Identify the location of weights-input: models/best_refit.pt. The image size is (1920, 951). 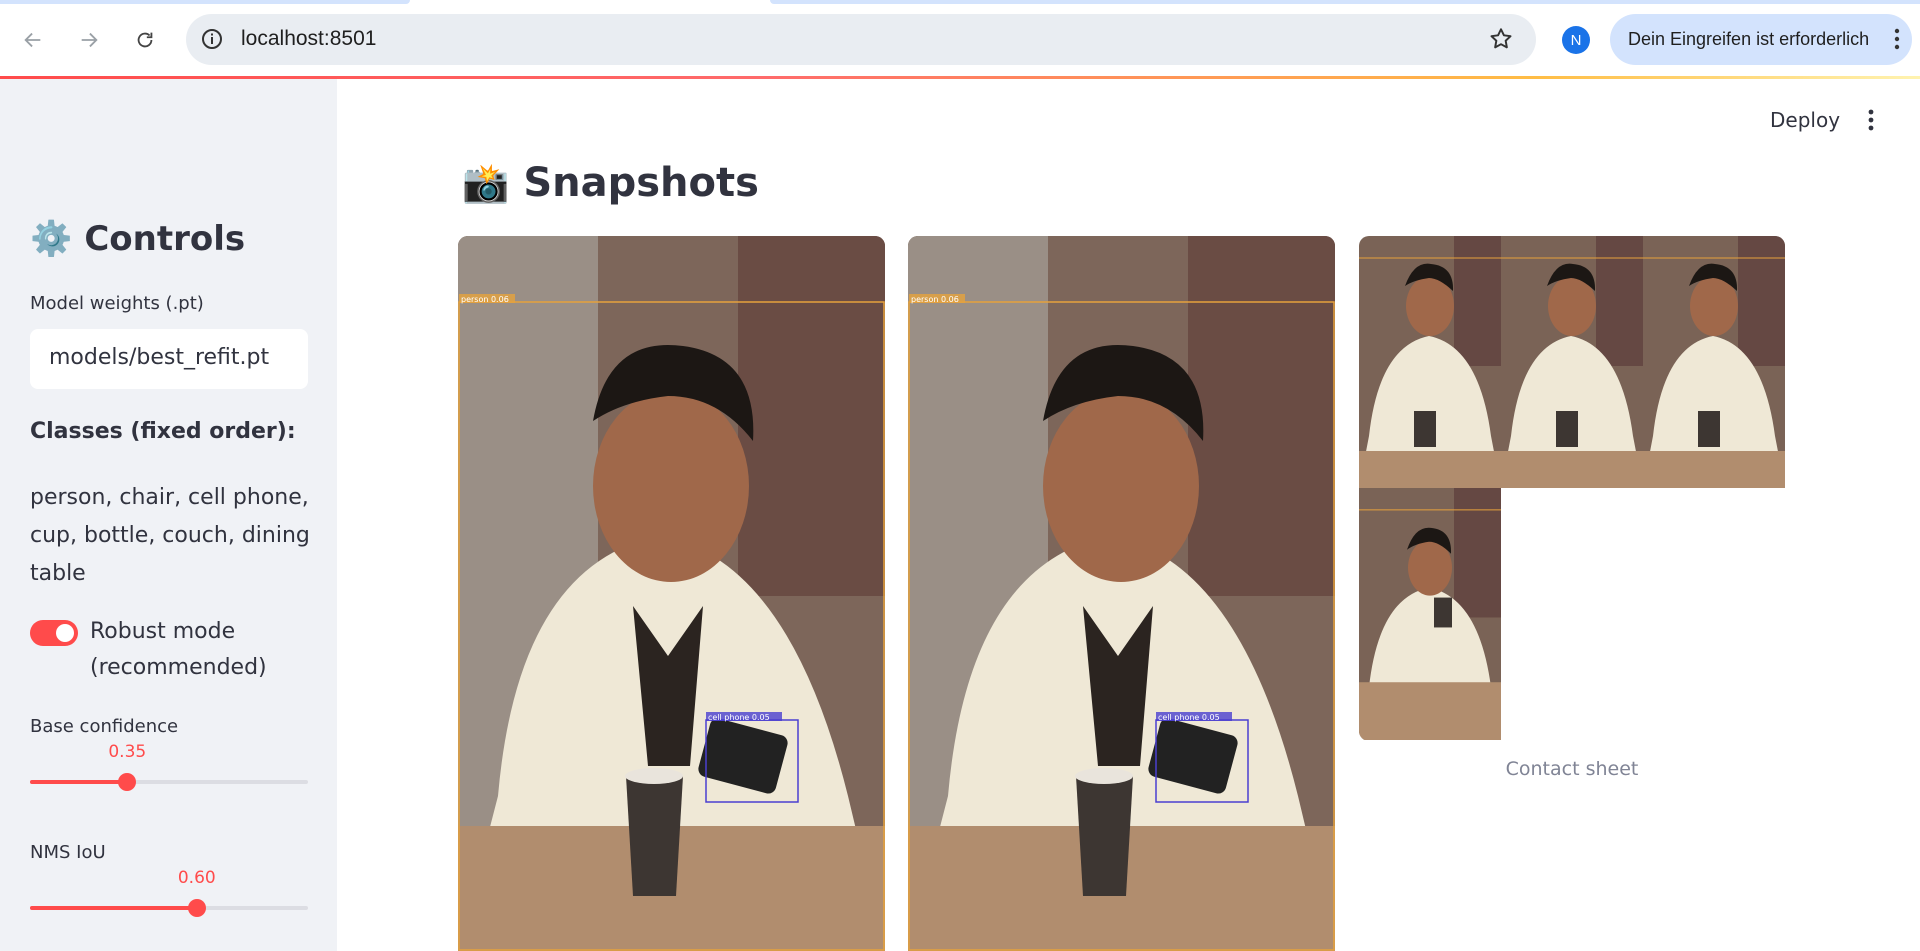
(169, 359).